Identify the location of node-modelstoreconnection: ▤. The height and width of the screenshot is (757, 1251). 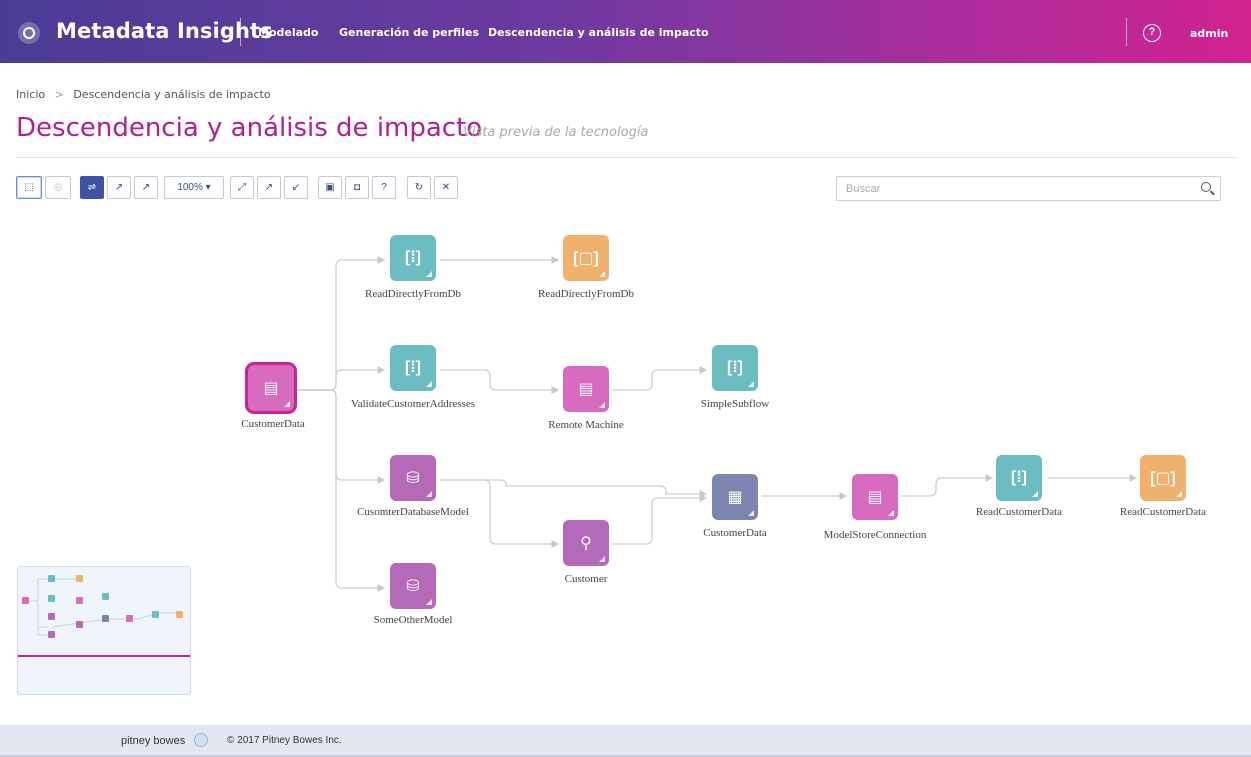
(875, 497).